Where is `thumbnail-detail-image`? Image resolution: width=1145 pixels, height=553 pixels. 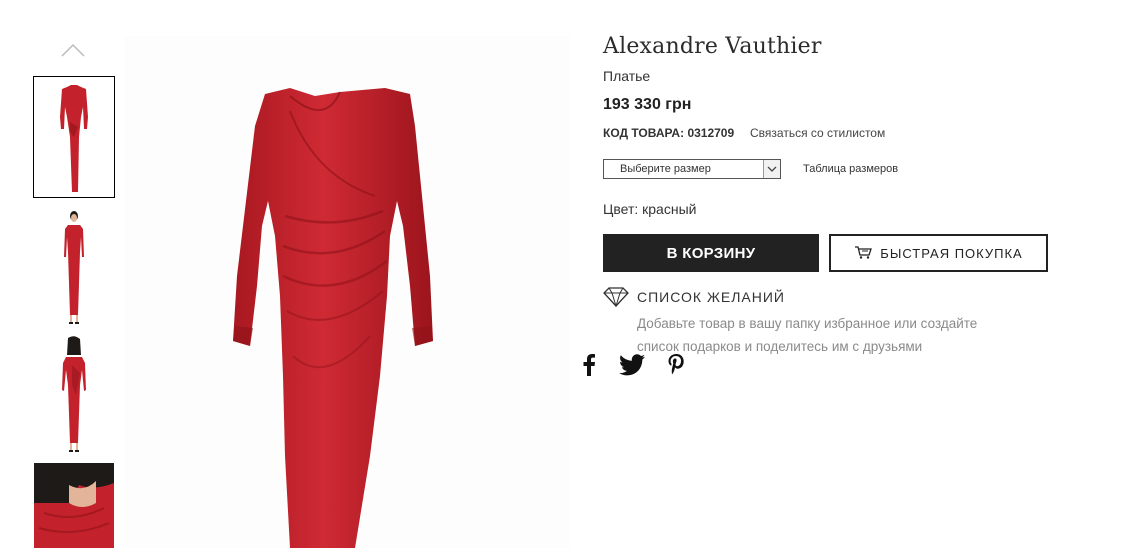
thumbnail-detail-image is located at coordinates (74, 505).